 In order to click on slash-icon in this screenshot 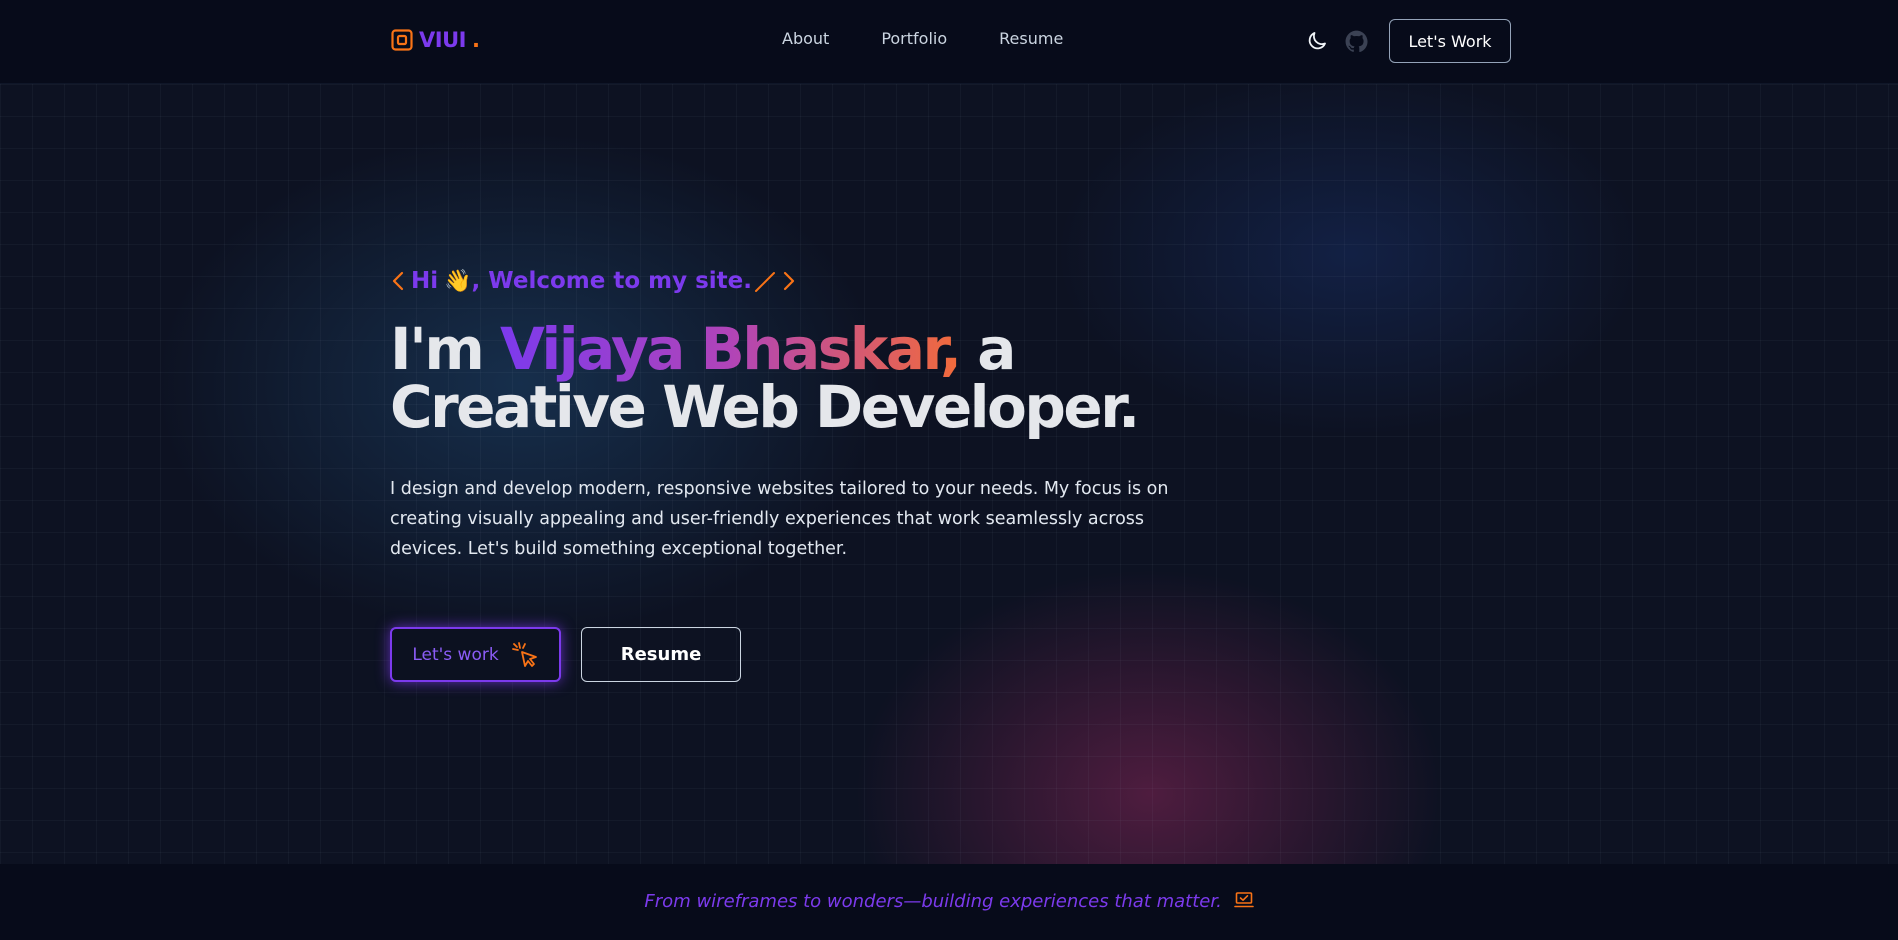, I will do `click(765, 282)`.